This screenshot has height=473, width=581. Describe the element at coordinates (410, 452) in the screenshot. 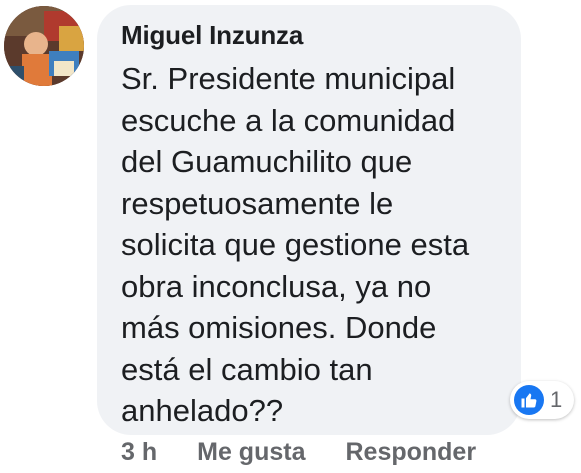

I see `reply-button: Responder` at that location.